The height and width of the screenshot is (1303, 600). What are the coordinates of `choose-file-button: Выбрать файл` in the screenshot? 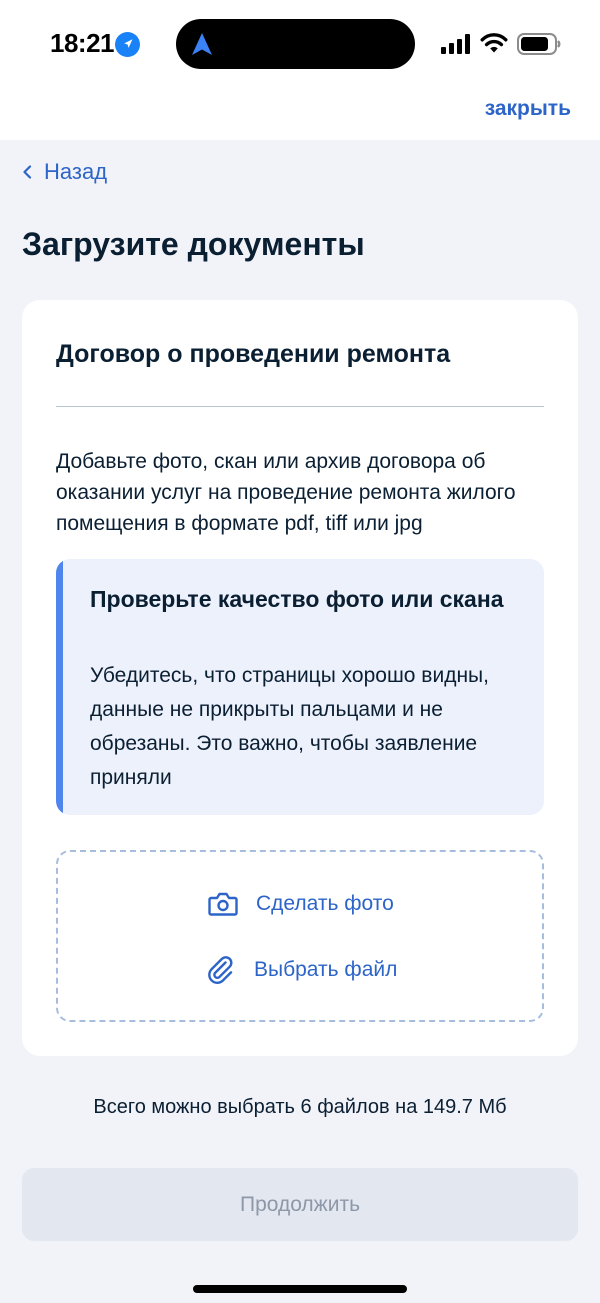 It's located at (301, 970).